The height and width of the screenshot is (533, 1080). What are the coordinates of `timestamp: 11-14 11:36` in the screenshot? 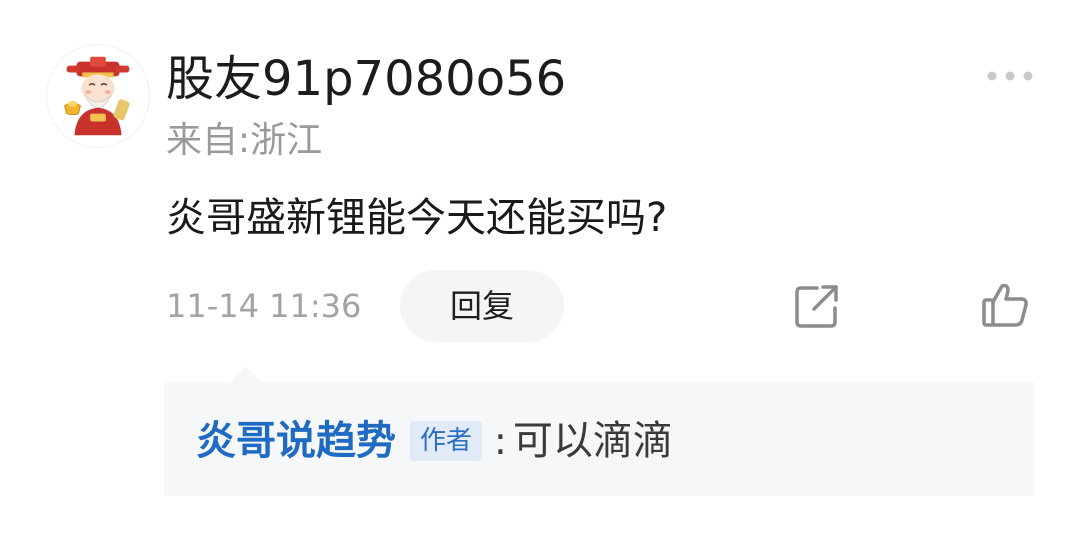 It's located at (264, 306).